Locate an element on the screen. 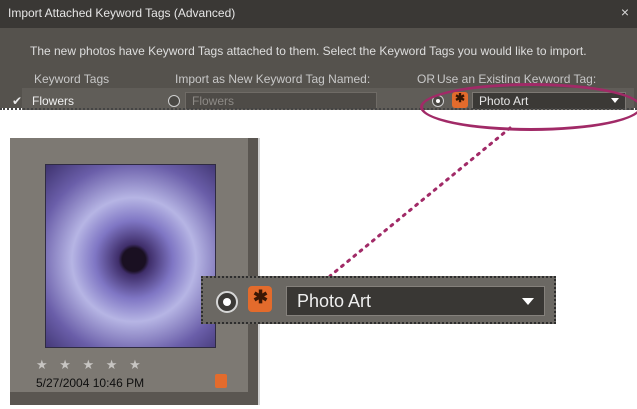  zoomed-use-existing-radio is located at coordinates (227, 302).